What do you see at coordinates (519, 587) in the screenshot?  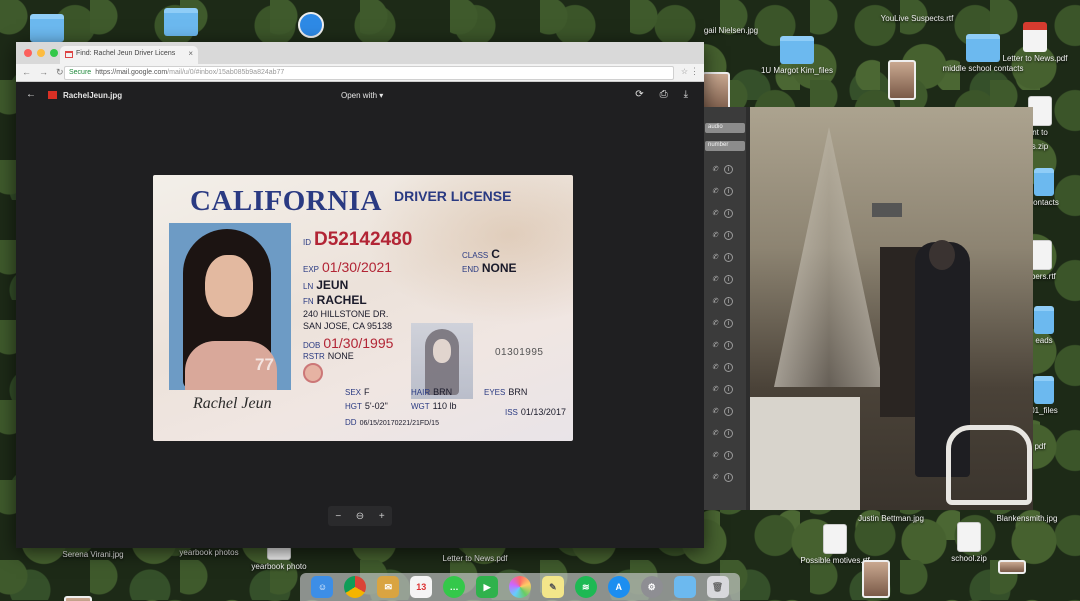 I see `photos-icon` at bounding box center [519, 587].